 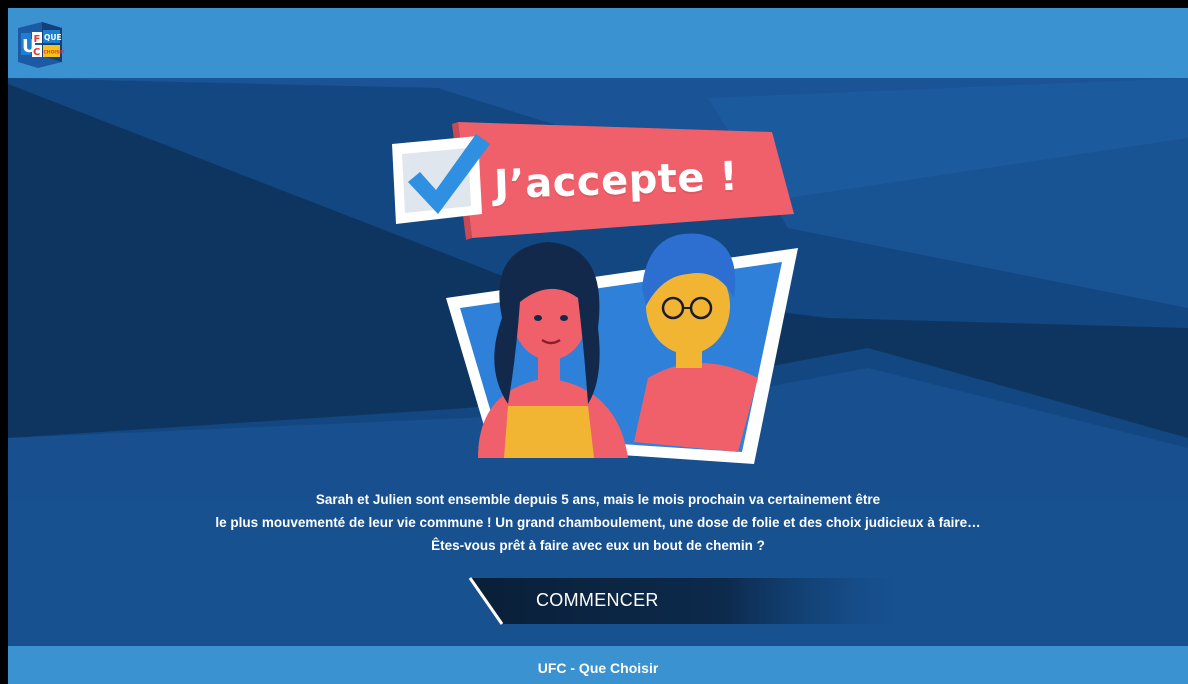 What do you see at coordinates (616, 181) in the screenshot?
I see `game-title: J’accepte !` at bounding box center [616, 181].